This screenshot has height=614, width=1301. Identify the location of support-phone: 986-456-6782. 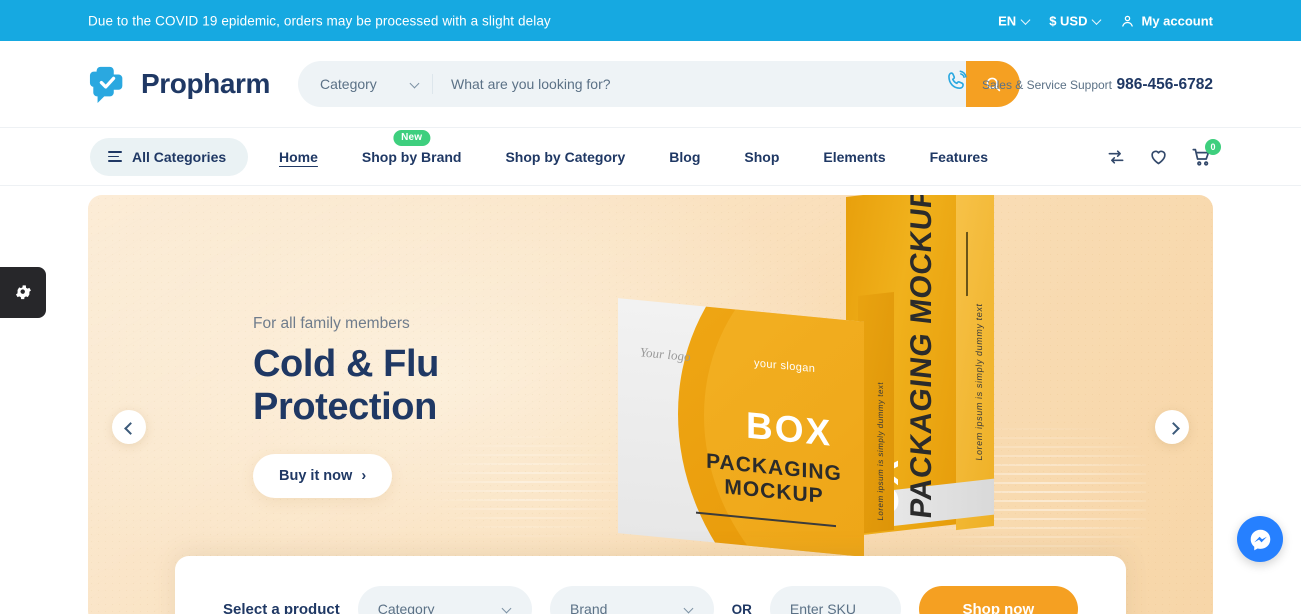
(1164, 84).